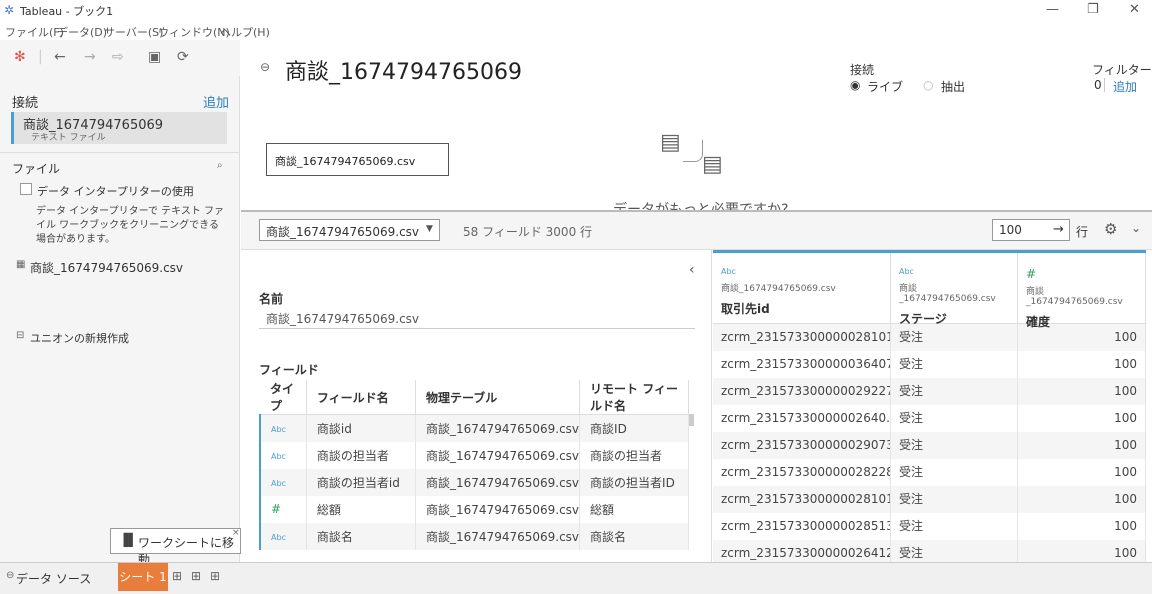  What do you see at coordinates (802, 472) in the screenshot?
I see `grid-cell: zcrm_2315733000000282281` at bounding box center [802, 472].